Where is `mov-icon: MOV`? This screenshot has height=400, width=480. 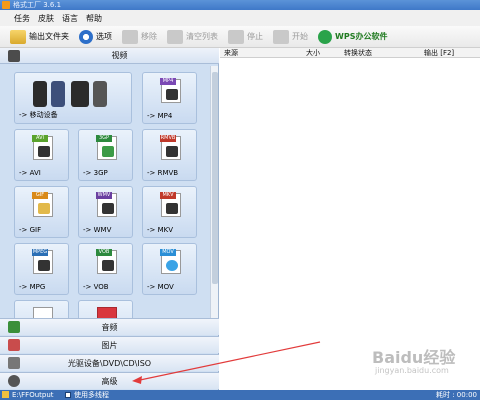 mov-icon: MOV is located at coordinates (170, 261).